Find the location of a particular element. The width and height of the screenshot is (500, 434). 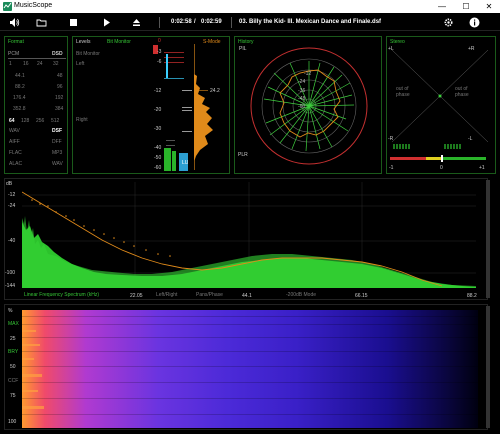

duration-time: 0:02:59 is located at coordinates (211, 22).